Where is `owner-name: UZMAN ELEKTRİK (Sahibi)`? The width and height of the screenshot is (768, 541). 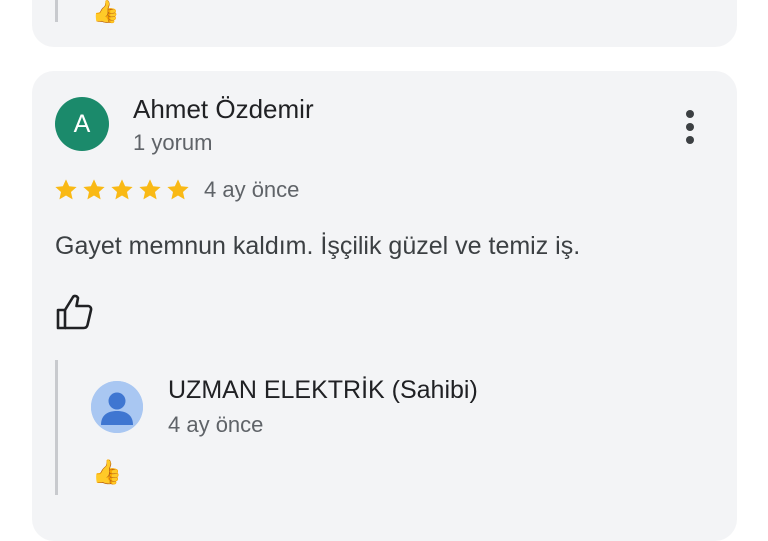 owner-name: UZMAN ELEKTRİK (Sahibi) is located at coordinates (323, 390).